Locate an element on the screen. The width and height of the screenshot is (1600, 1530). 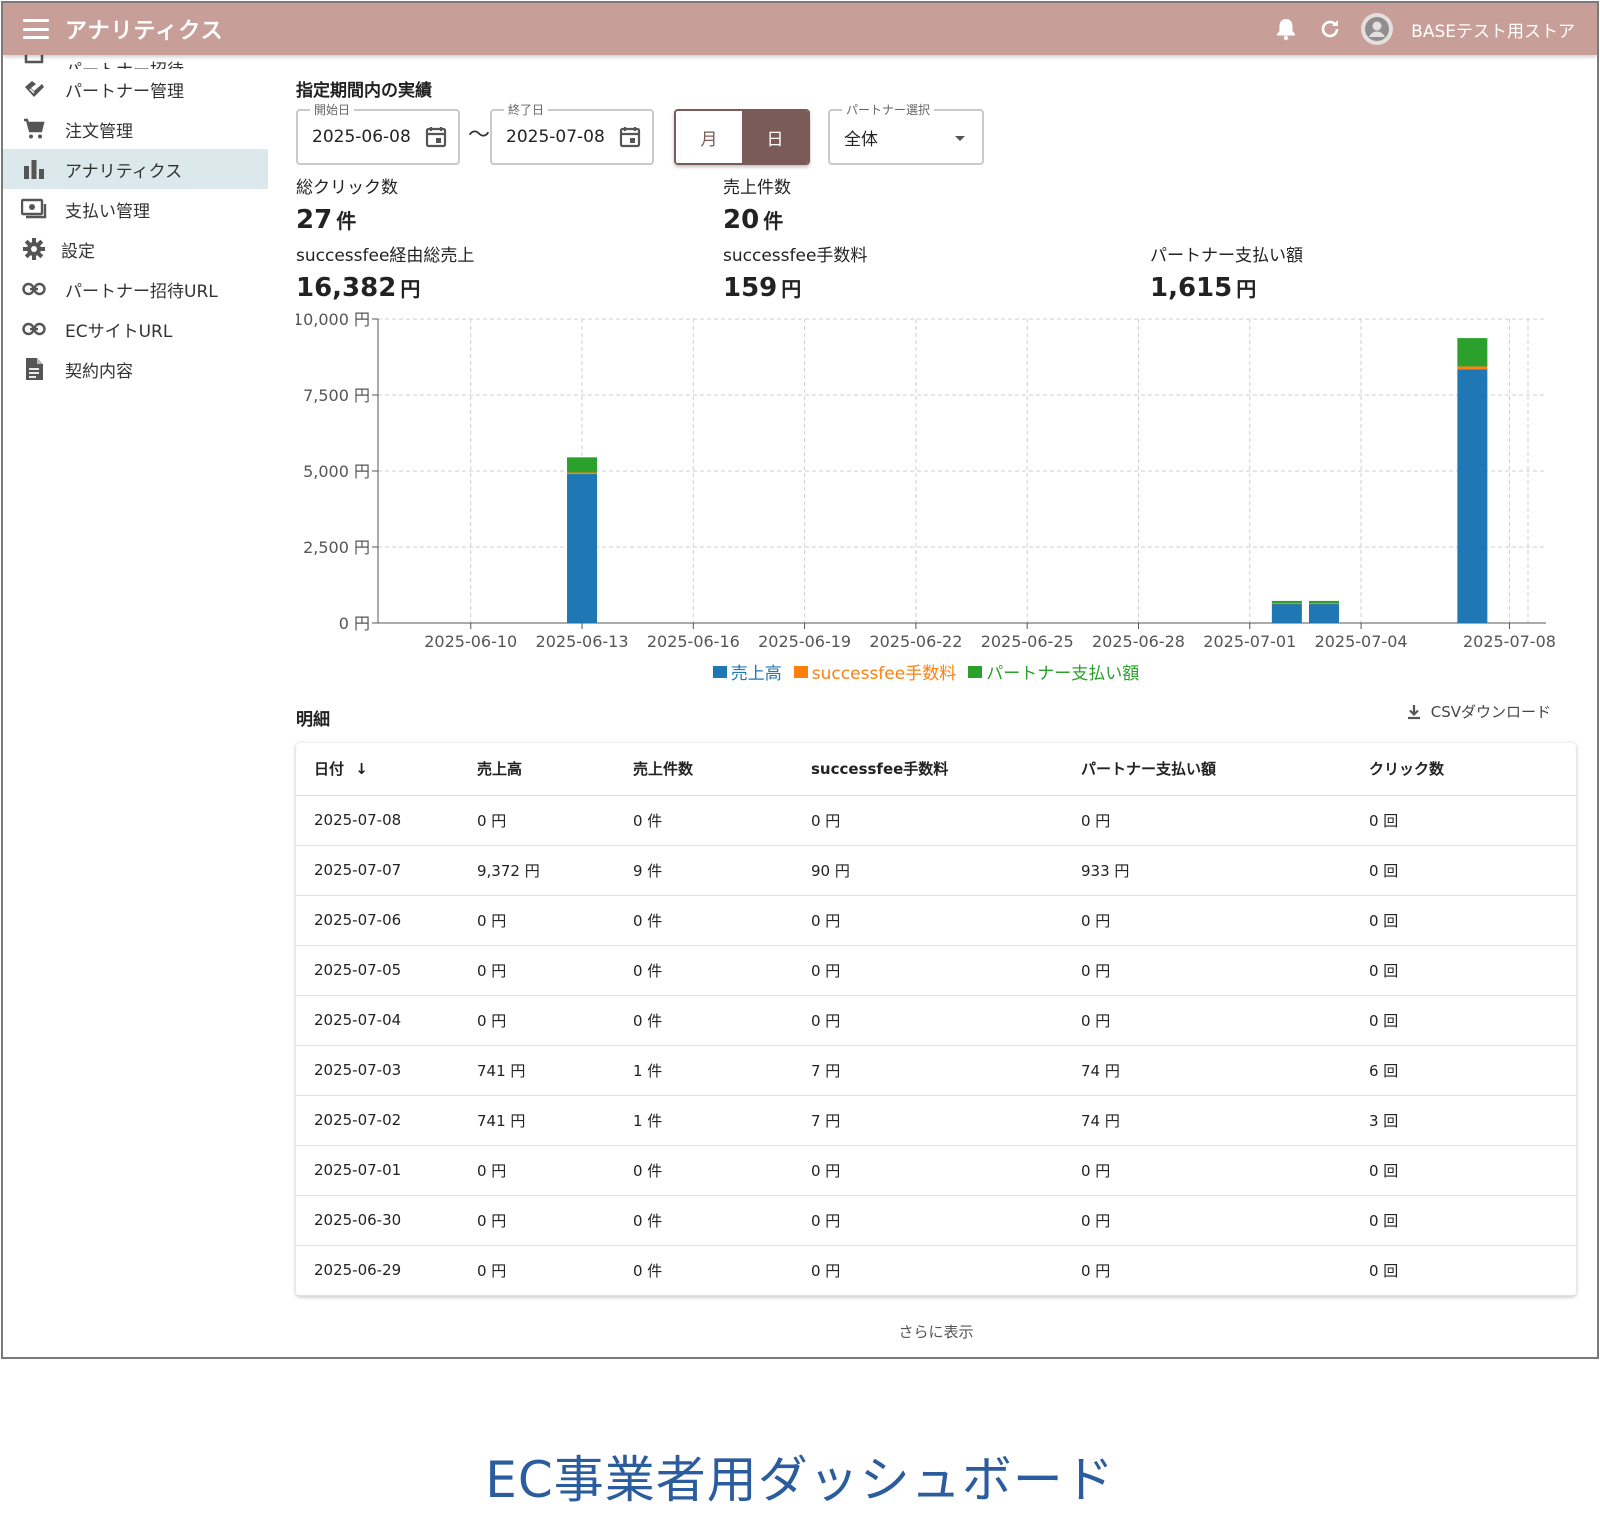
legend-item-payout: パートナー支払い額 is located at coordinates (1053, 671).